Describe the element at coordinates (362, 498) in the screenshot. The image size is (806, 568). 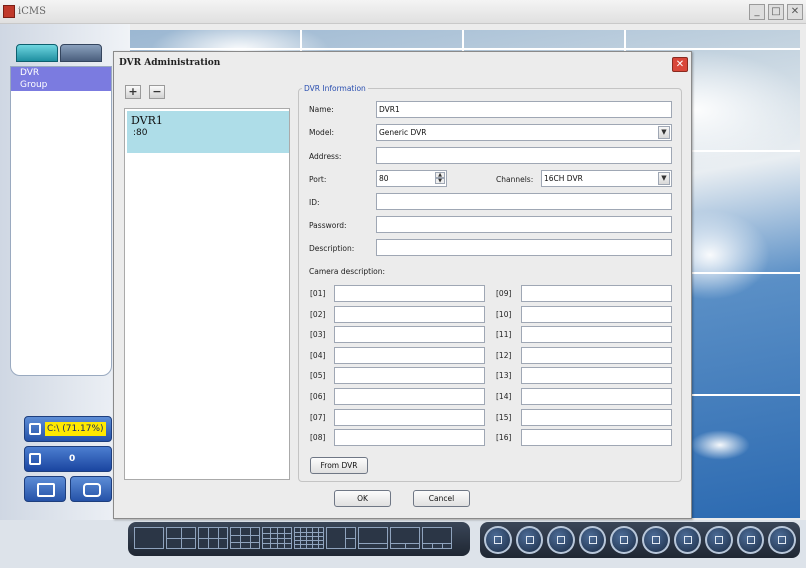
I see `ok-button: OK` at that location.